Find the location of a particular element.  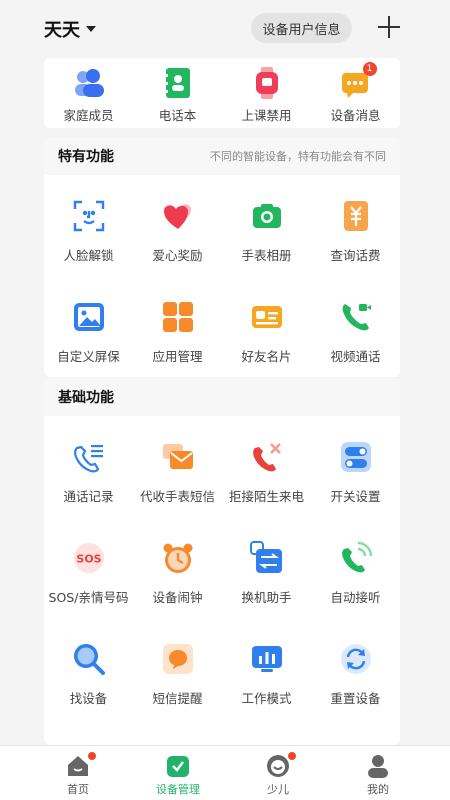

shortcut-device-message: 1 设备消息 is located at coordinates (355, 93).